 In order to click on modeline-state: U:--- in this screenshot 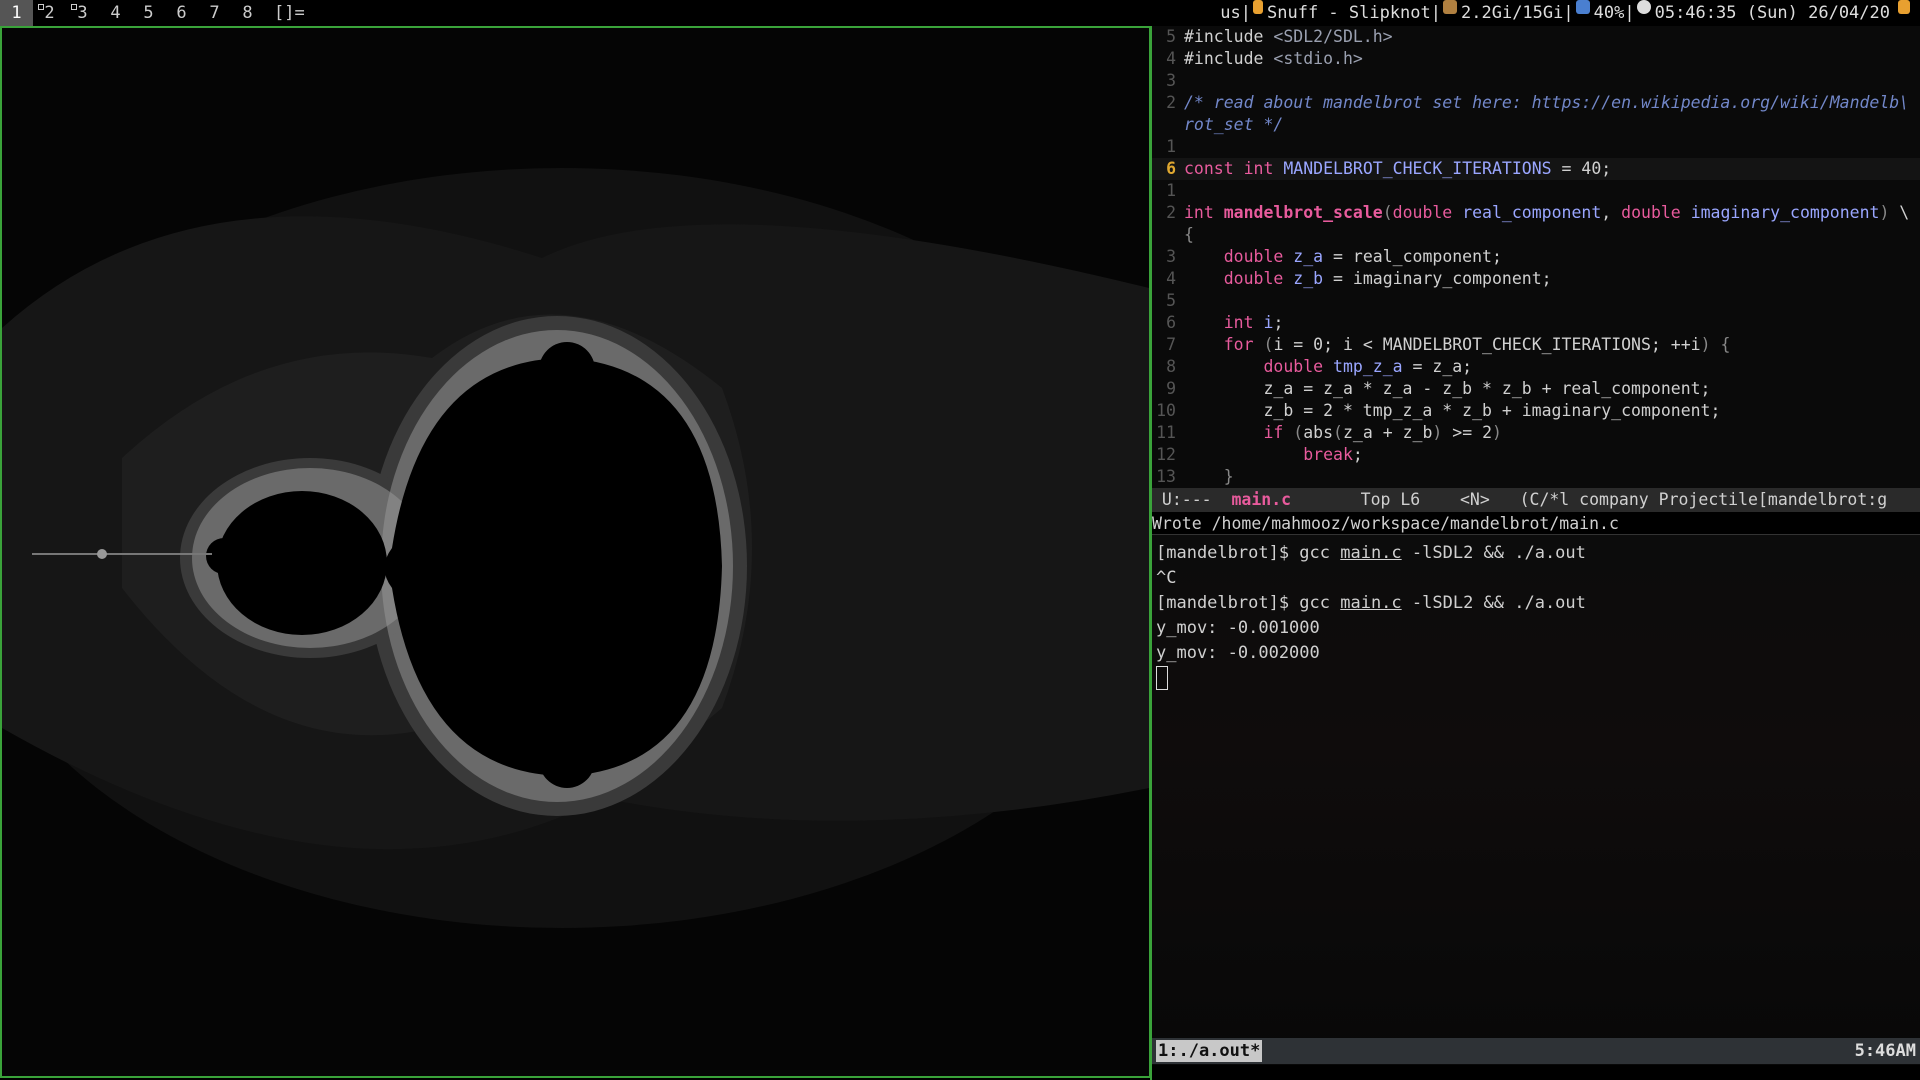, I will do `click(1192, 499)`.